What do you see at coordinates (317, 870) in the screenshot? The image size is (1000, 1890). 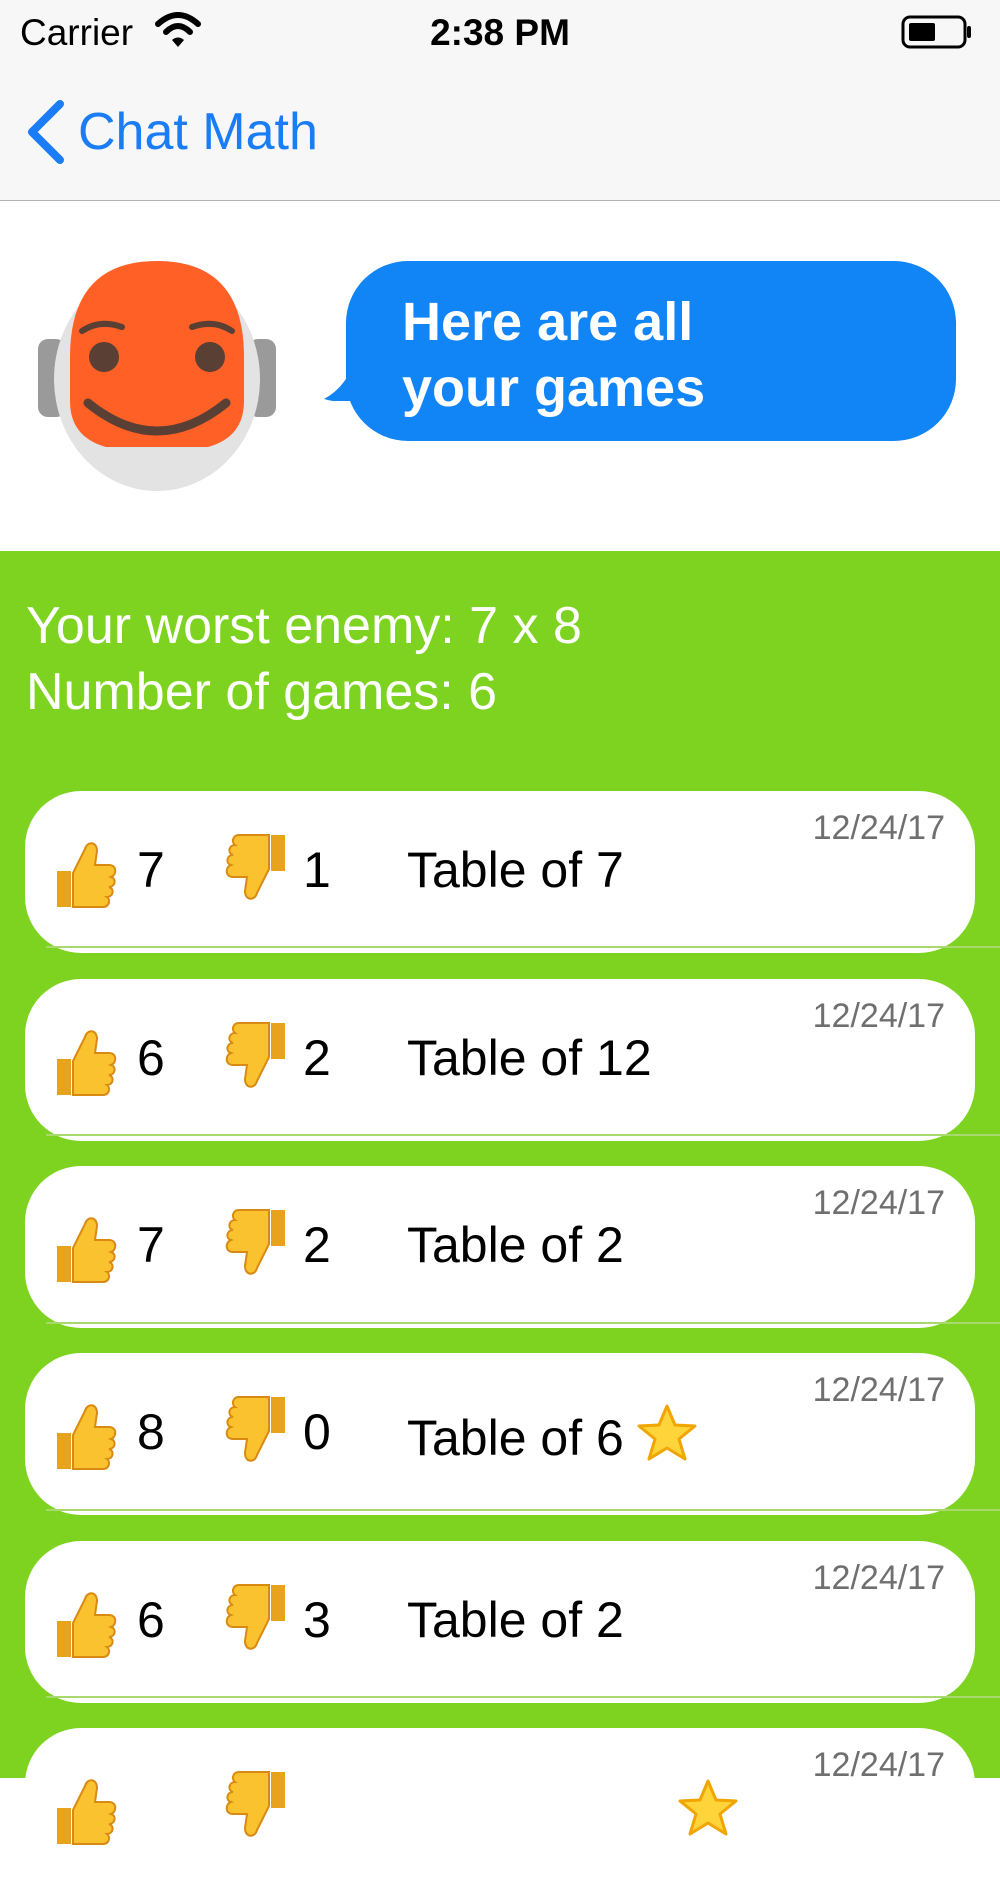 I see `wrong-count: 1` at bounding box center [317, 870].